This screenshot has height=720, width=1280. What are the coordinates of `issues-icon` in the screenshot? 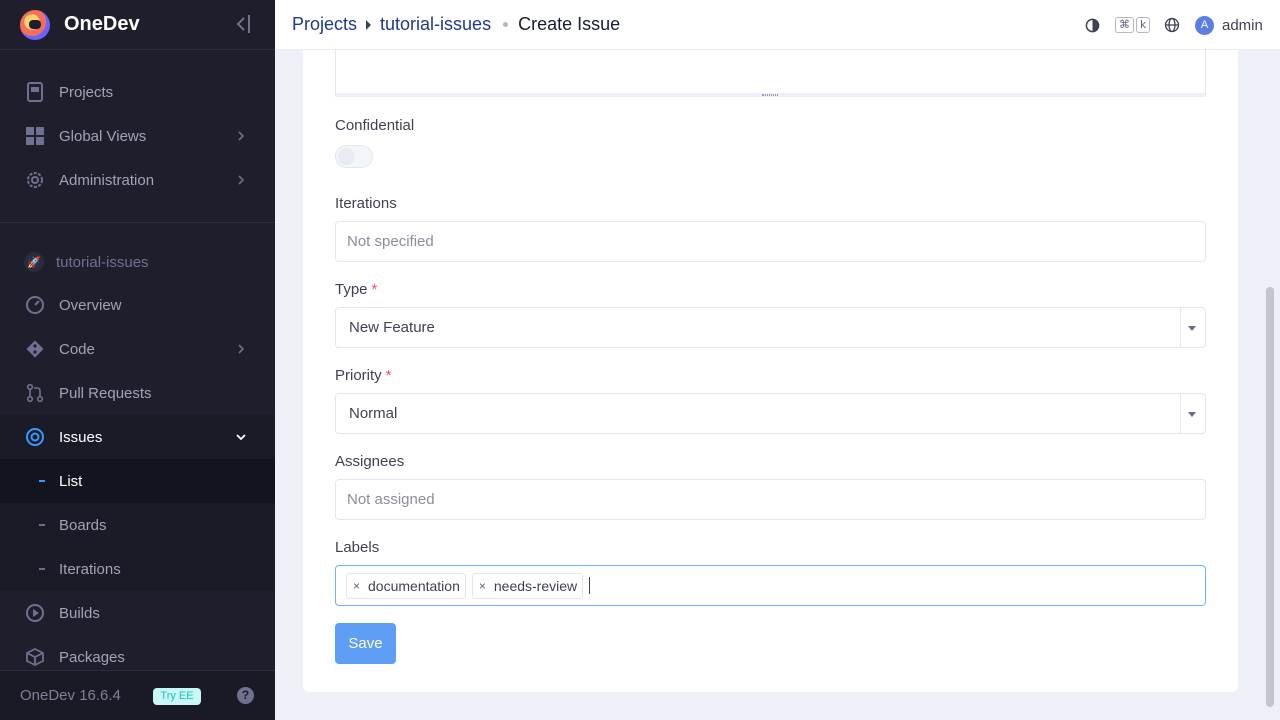 It's located at (35, 437).